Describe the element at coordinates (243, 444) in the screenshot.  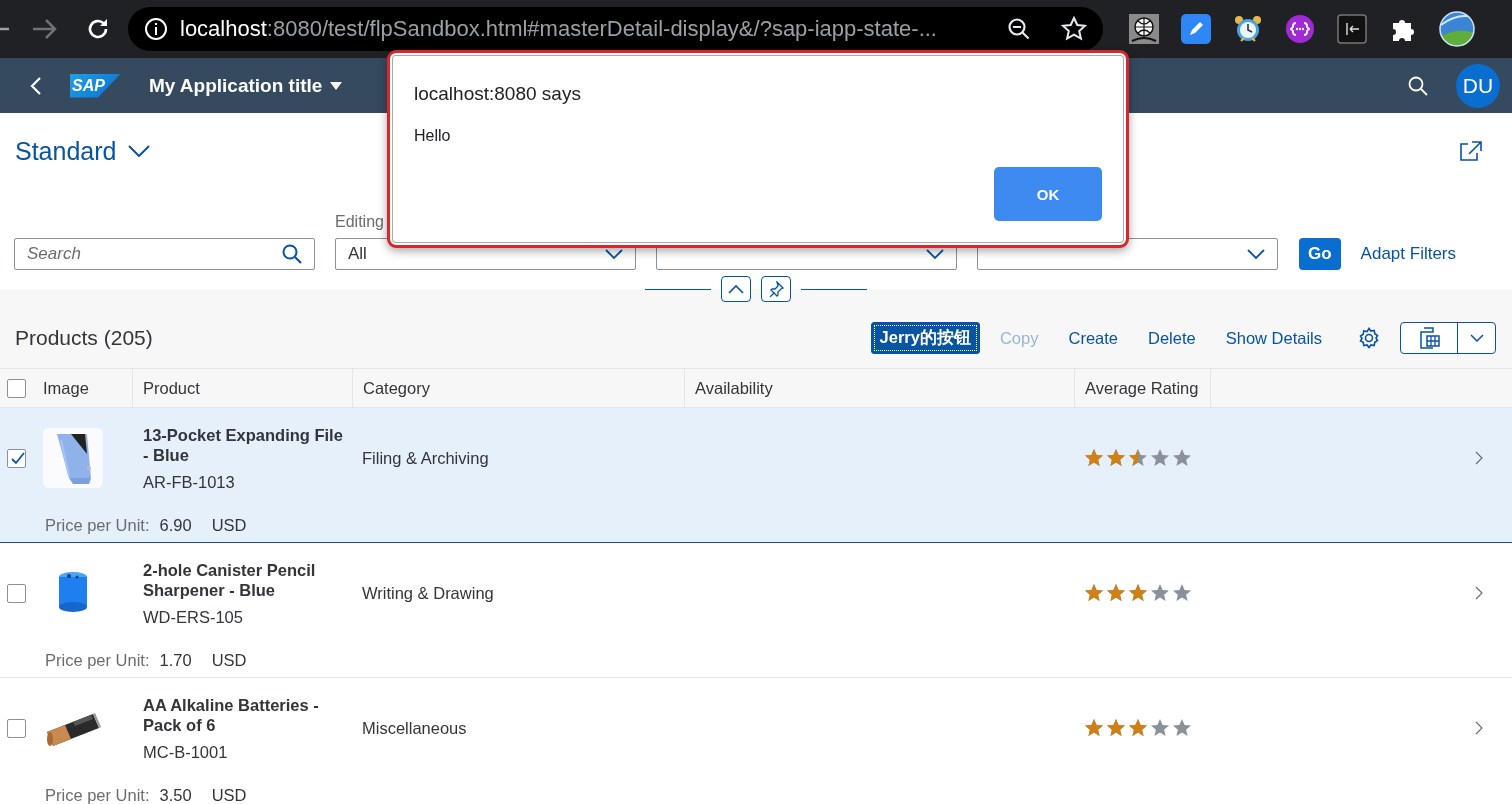
I see `product-name: 13-Pocket Expanding File - Blue` at that location.